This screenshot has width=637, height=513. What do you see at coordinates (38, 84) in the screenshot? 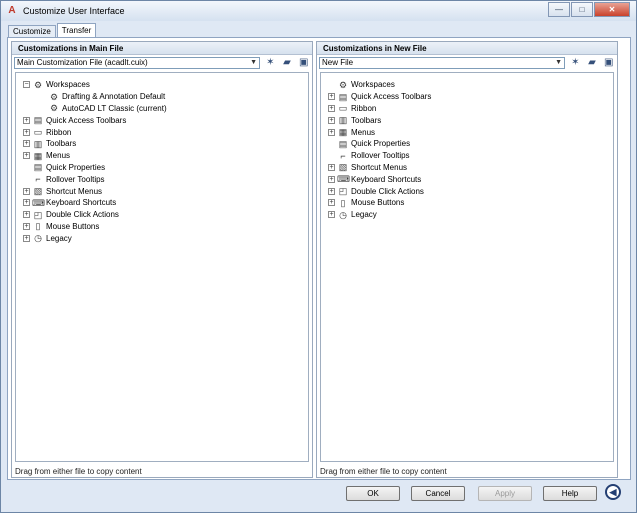
I see `workspaces-icon: ⚙` at bounding box center [38, 84].